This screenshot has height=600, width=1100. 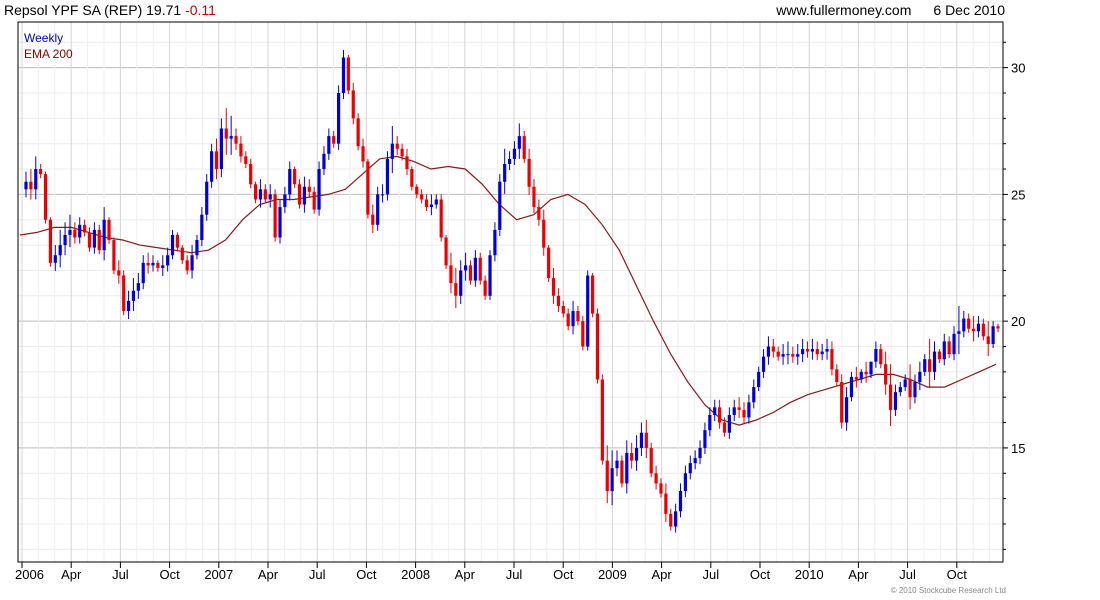 What do you see at coordinates (48, 54) in the screenshot?
I see `legend-ema-200: EMA 200` at bounding box center [48, 54].